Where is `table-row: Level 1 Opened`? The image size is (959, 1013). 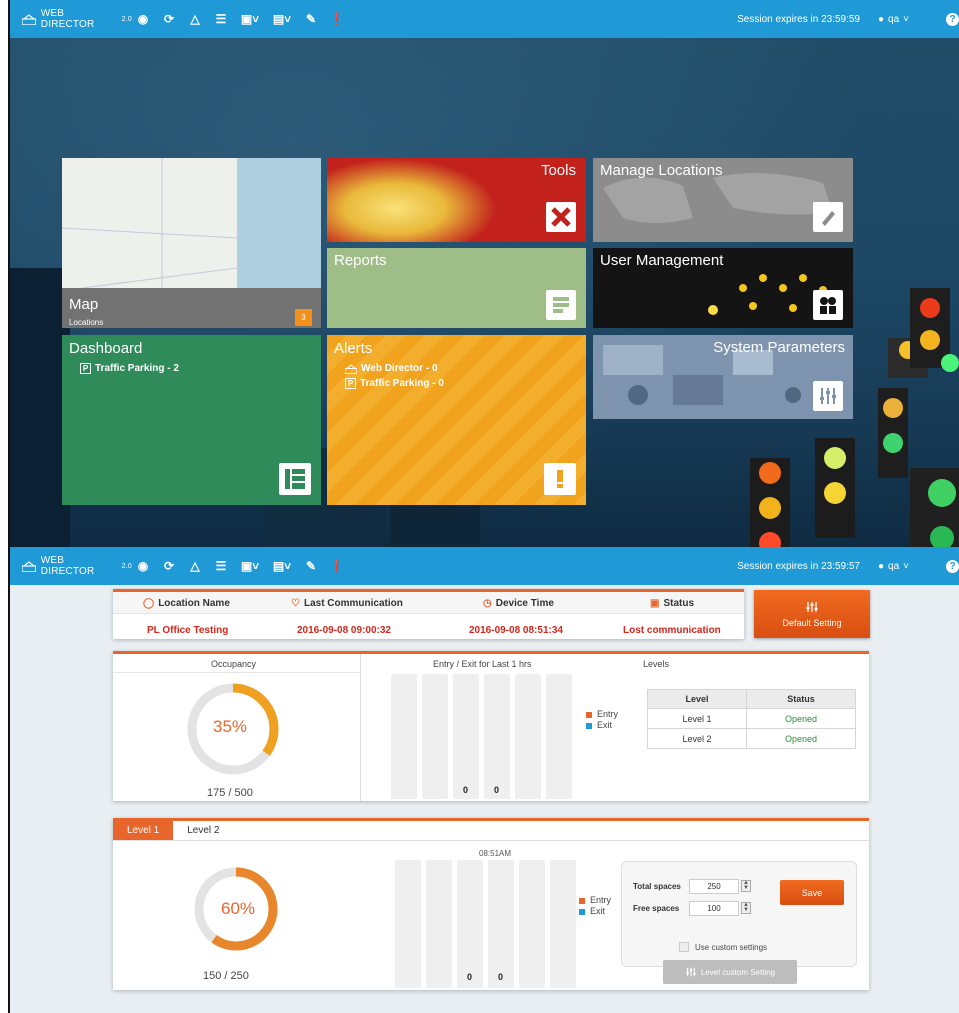
table-row: Level 1 Opened is located at coordinates (751, 718).